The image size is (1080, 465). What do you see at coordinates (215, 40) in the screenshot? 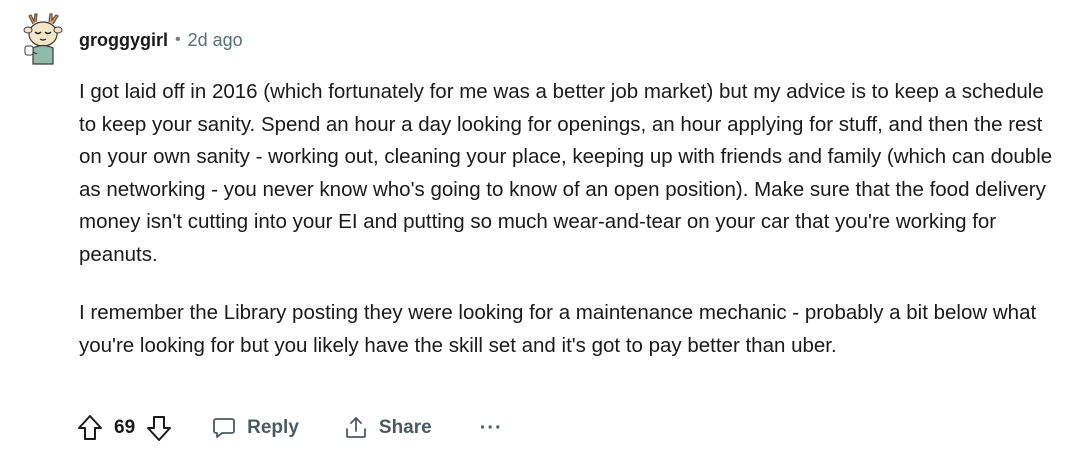
I see `timestamp: 2d ago` at bounding box center [215, 40].